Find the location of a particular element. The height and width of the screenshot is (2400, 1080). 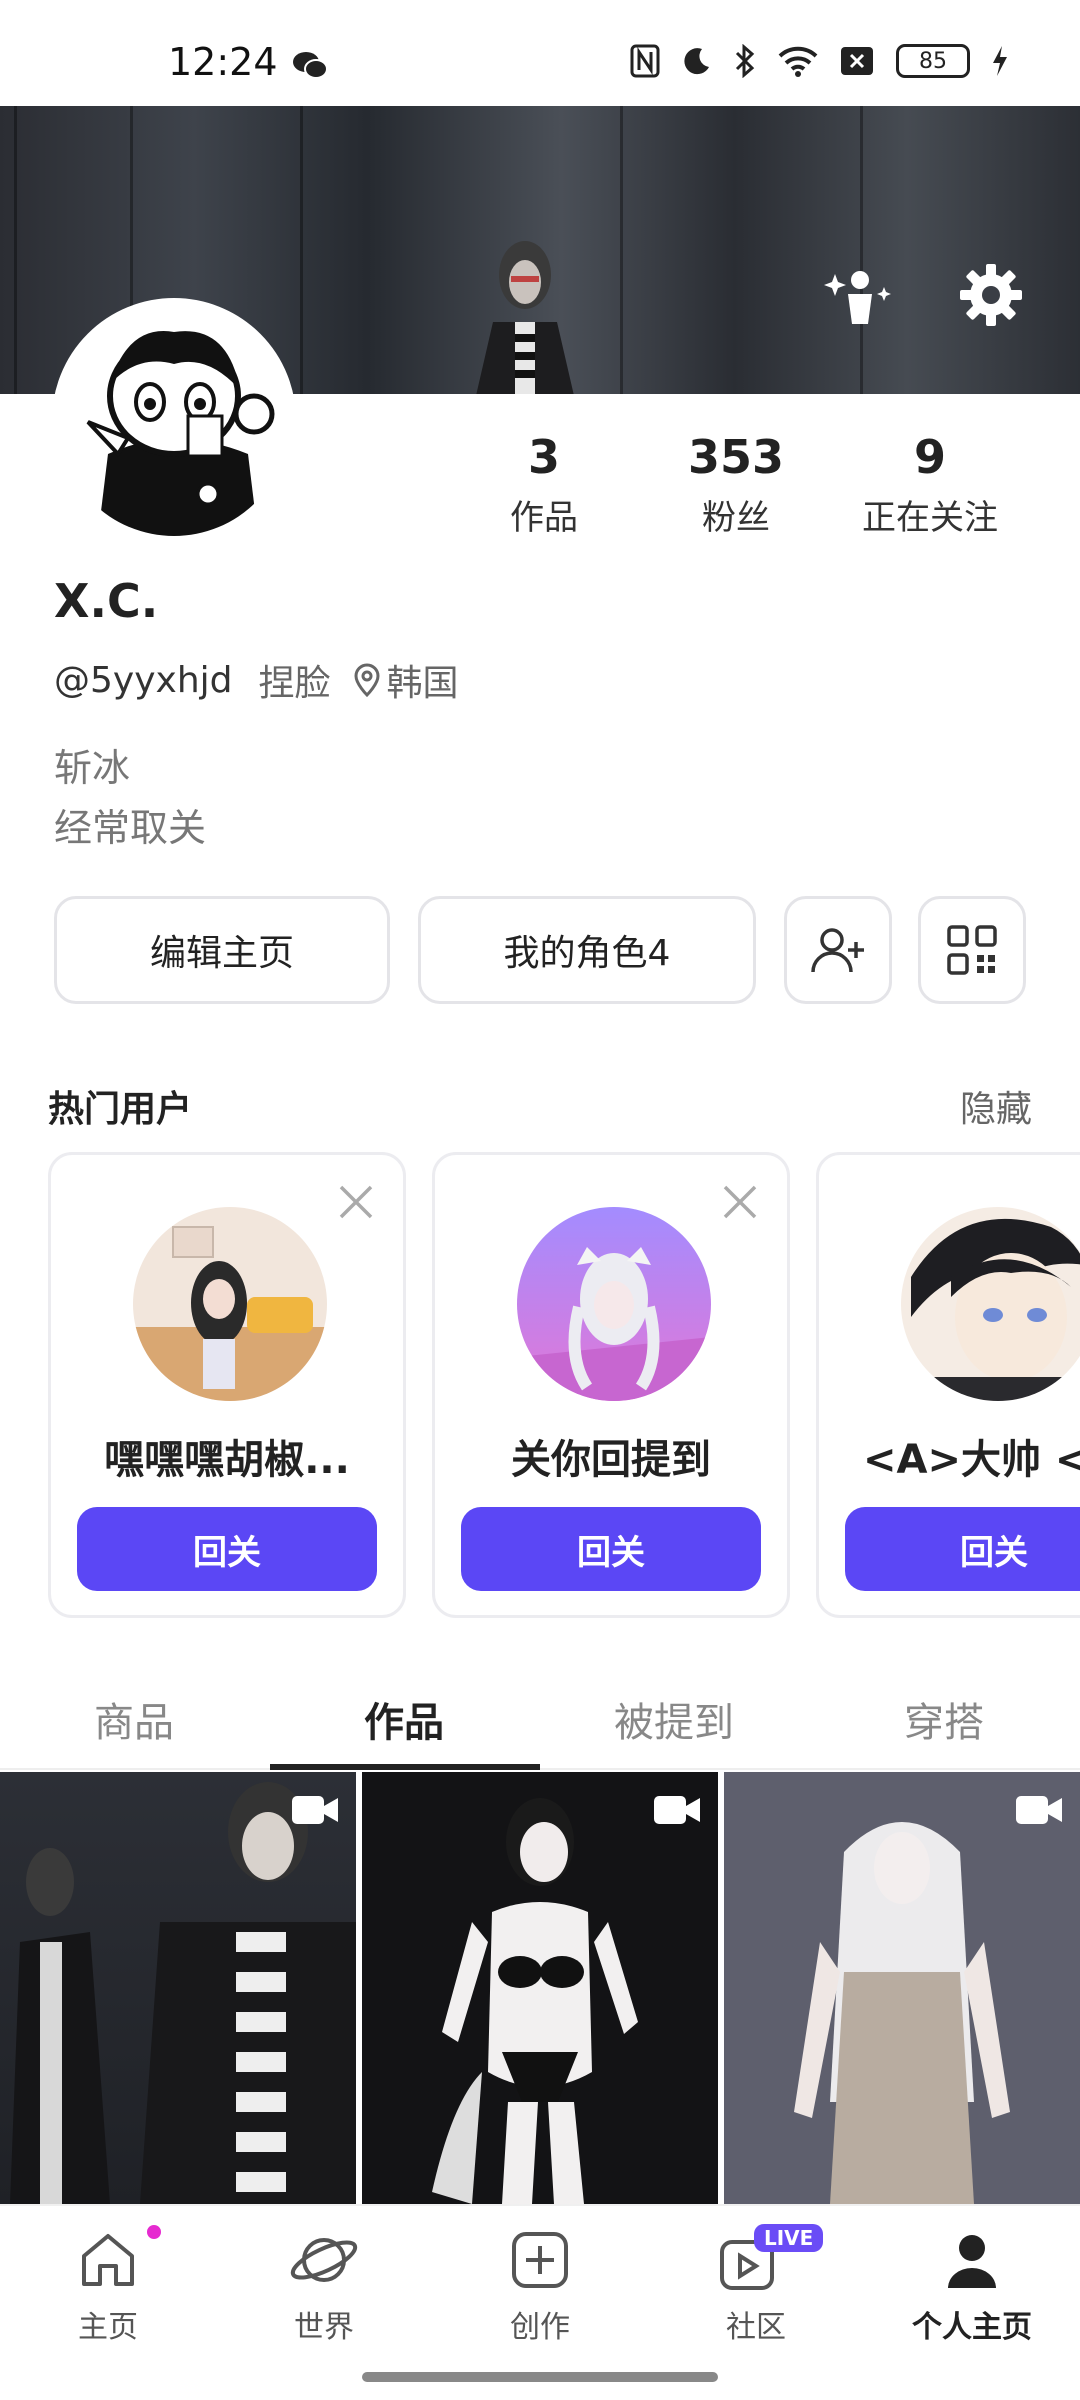

nav-profile: 个人主页 is located at coordinates (972, 2287).